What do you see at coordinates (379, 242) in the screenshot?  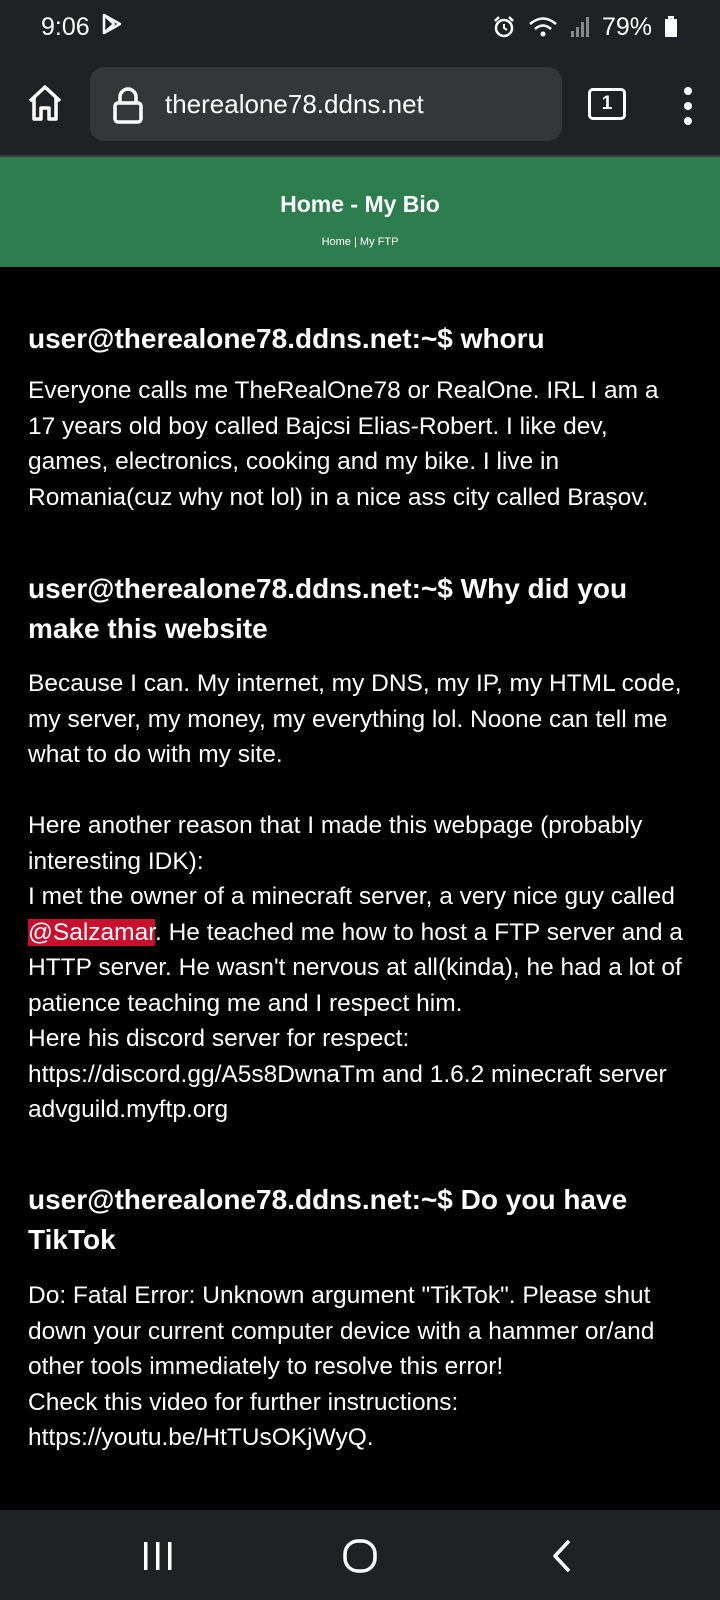 I see `nav-link-ftp: My FTP` at bounding box center [379, 242].